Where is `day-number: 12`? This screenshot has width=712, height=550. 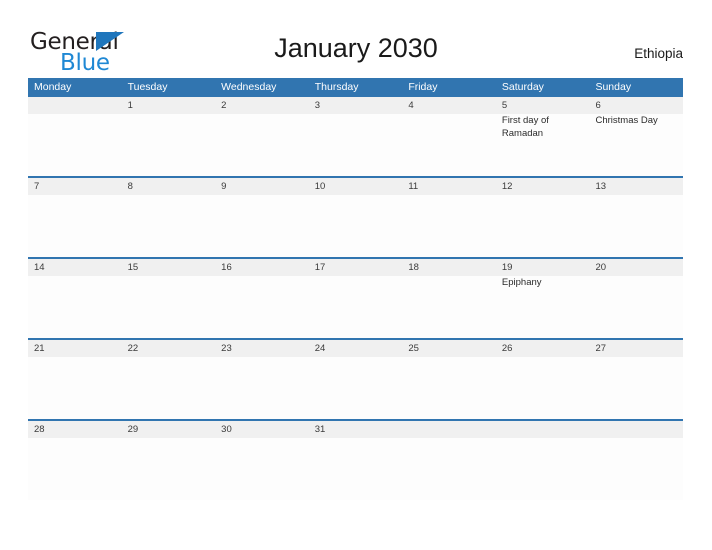
day-number: 12 is located at coordinates (507, 186).